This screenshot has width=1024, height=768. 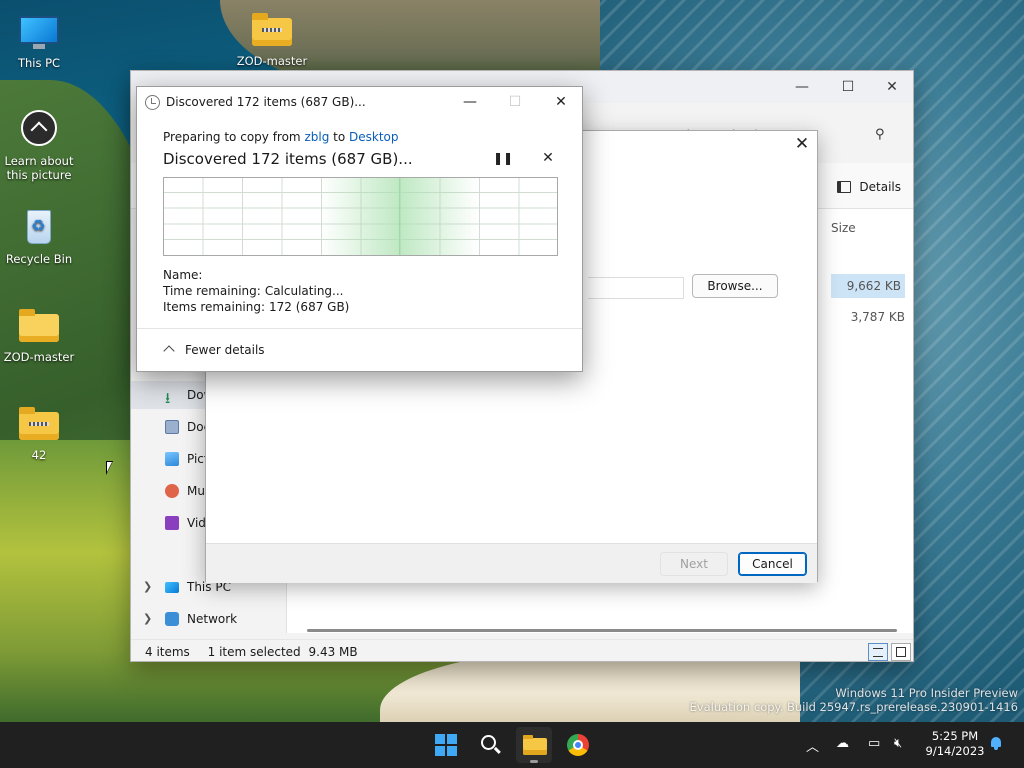 I want to click on fewer-details-toggle: Fewer details, so click(x=214, y=350).